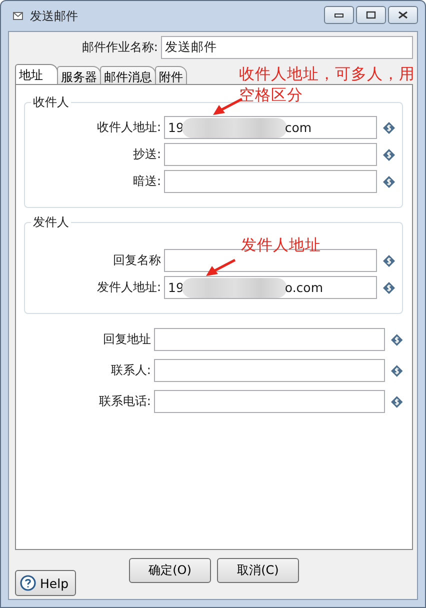 This screenshot has height=608, width=426. What do you see at coordinates (45, 583) in the screenshot?
I see `help-button: Help` at bounding box center [45, 583].